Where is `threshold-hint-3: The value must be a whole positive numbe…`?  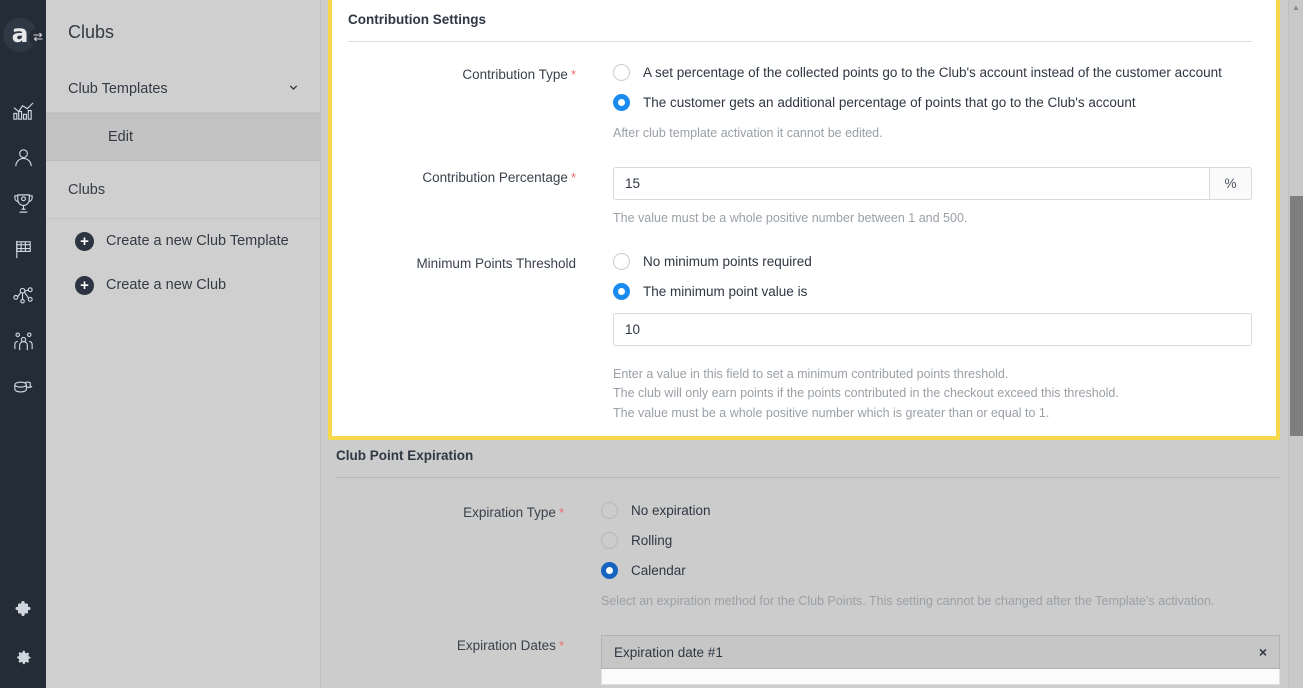
threshold-hint-3: The value must be a whole positive numbe… is located at coordinates (831, 412).